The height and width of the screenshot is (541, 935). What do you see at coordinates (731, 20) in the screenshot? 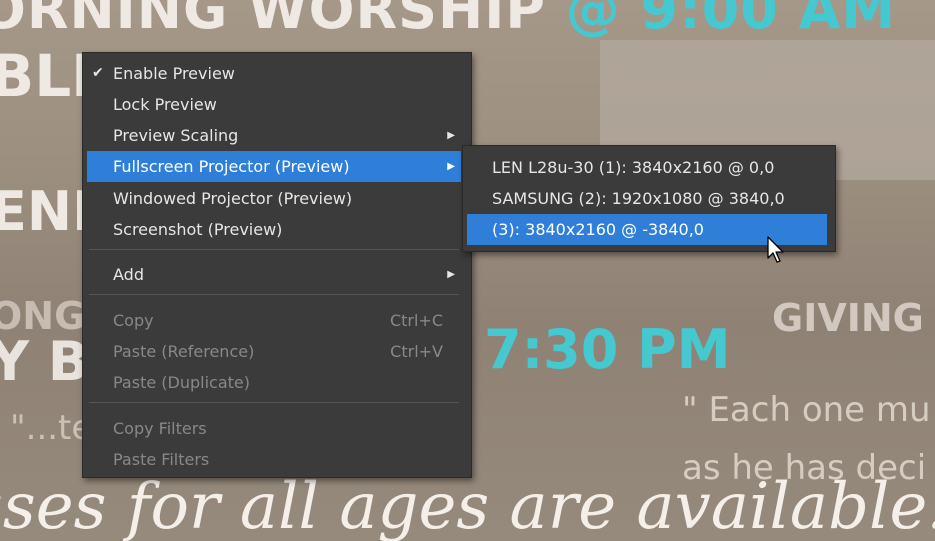
I see `background-title-time: @ 9:00 AM` at bounding box center [731, 20].